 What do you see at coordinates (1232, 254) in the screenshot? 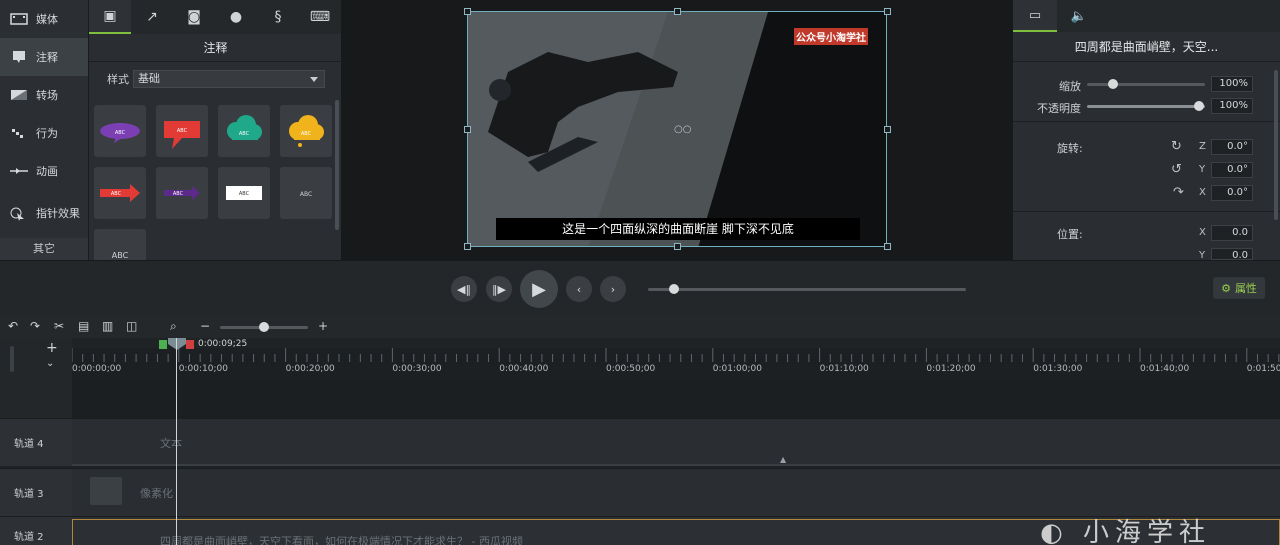
I see `position-y-field: 0.0` at bounding box center [1232, 254].